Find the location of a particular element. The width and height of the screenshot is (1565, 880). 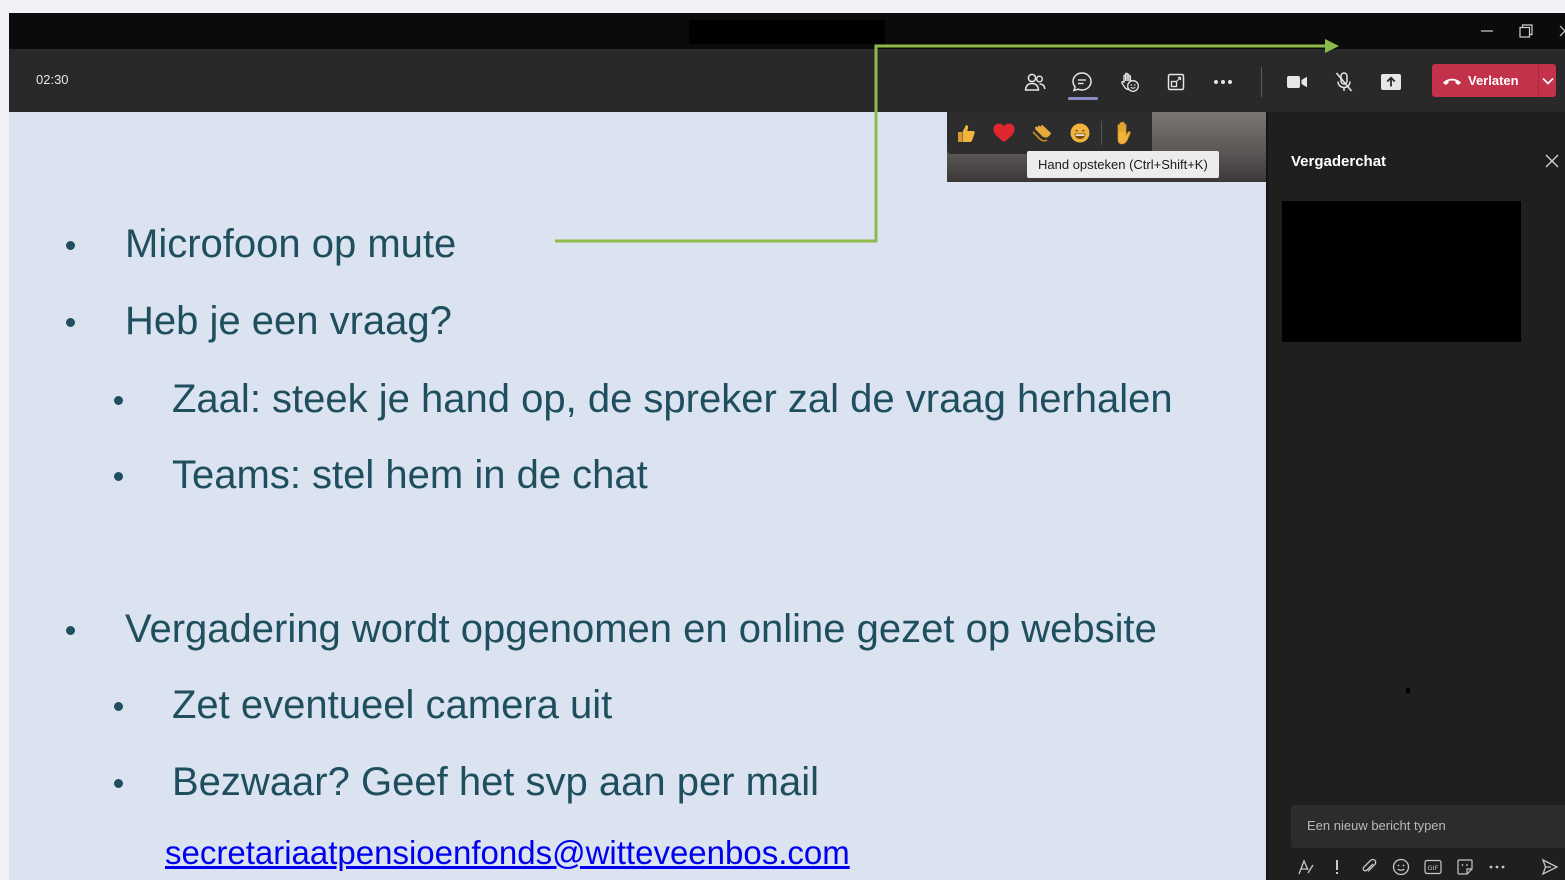

participants-icon is located at coordinates (1035, 82).